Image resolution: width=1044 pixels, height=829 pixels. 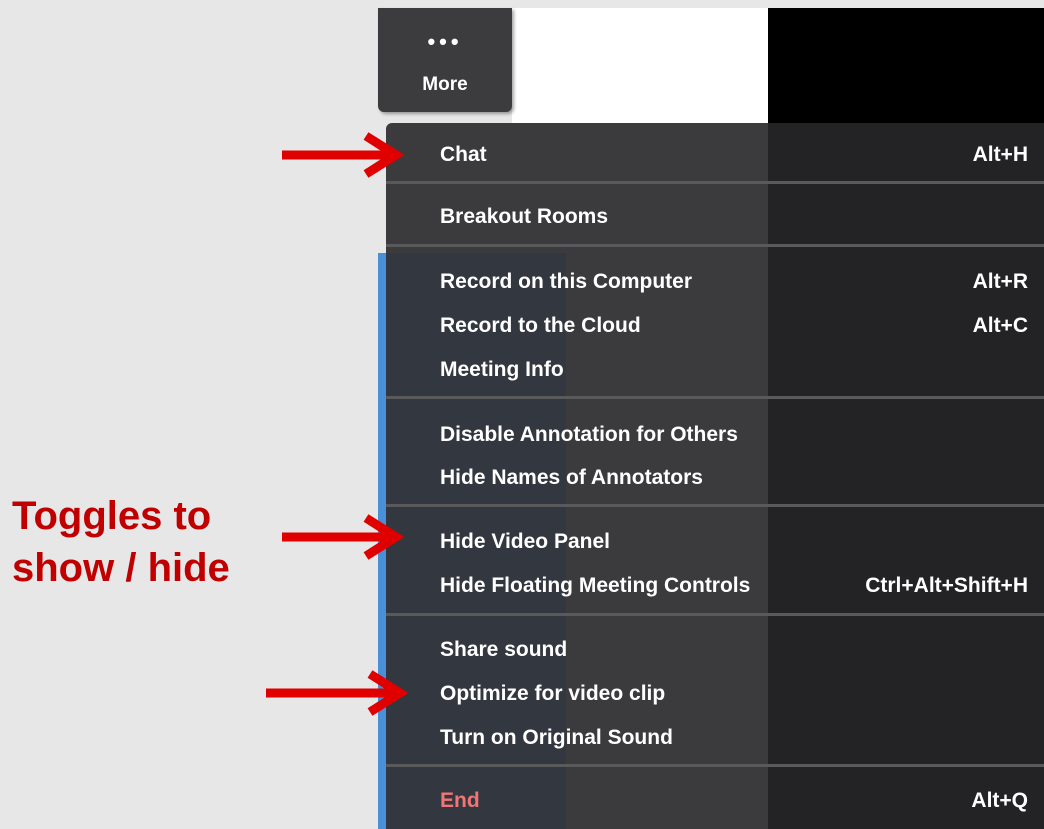 I want to click on menu-item-meeting-info: Meeting Info, so click(x=715, y=370).